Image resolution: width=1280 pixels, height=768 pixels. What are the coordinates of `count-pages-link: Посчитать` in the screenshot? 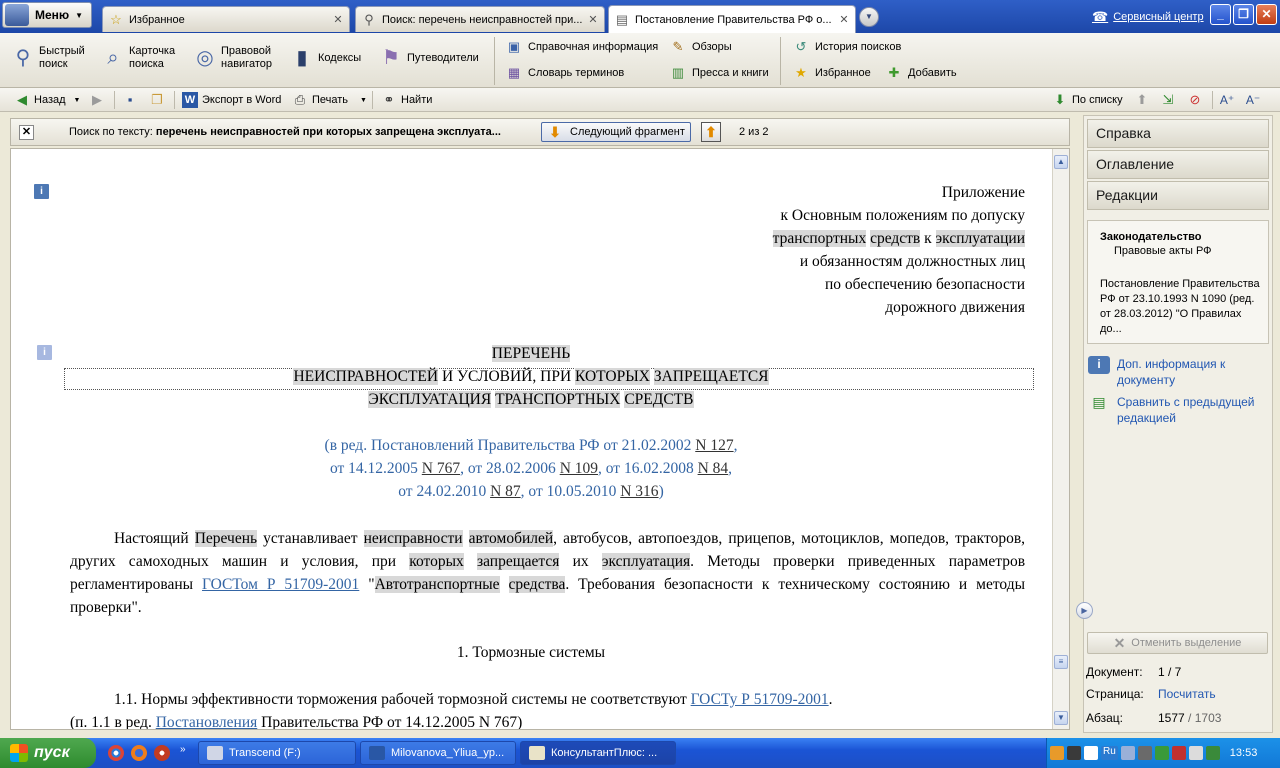 It's located at (1187, 694).